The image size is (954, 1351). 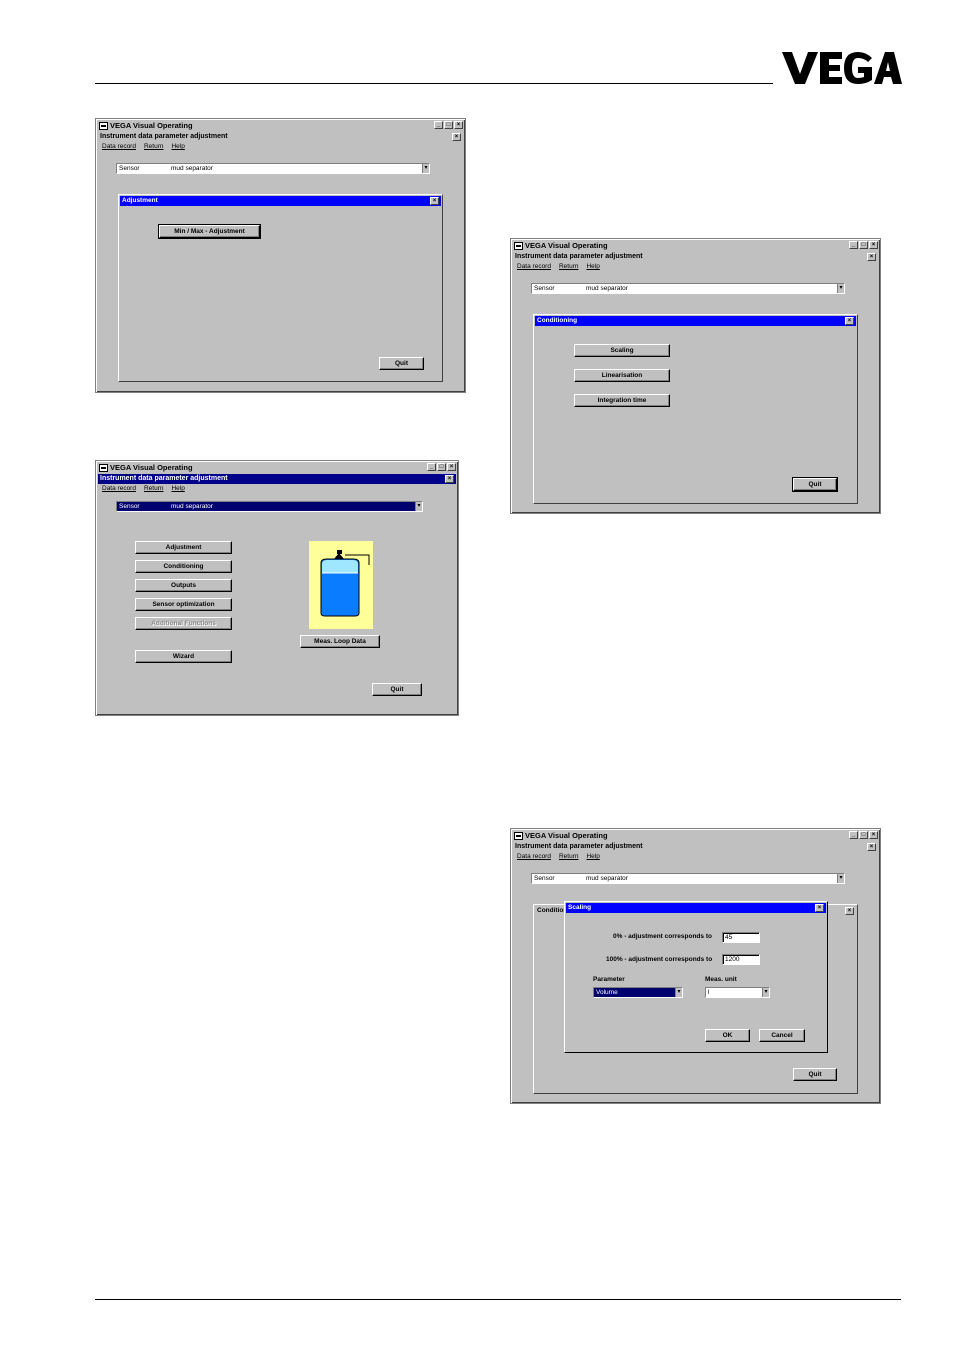 What do you see at coordinates (741, 959) in the screenshot?
I see `hundred-percent-input: 1200` at bounding box center [741, 959].